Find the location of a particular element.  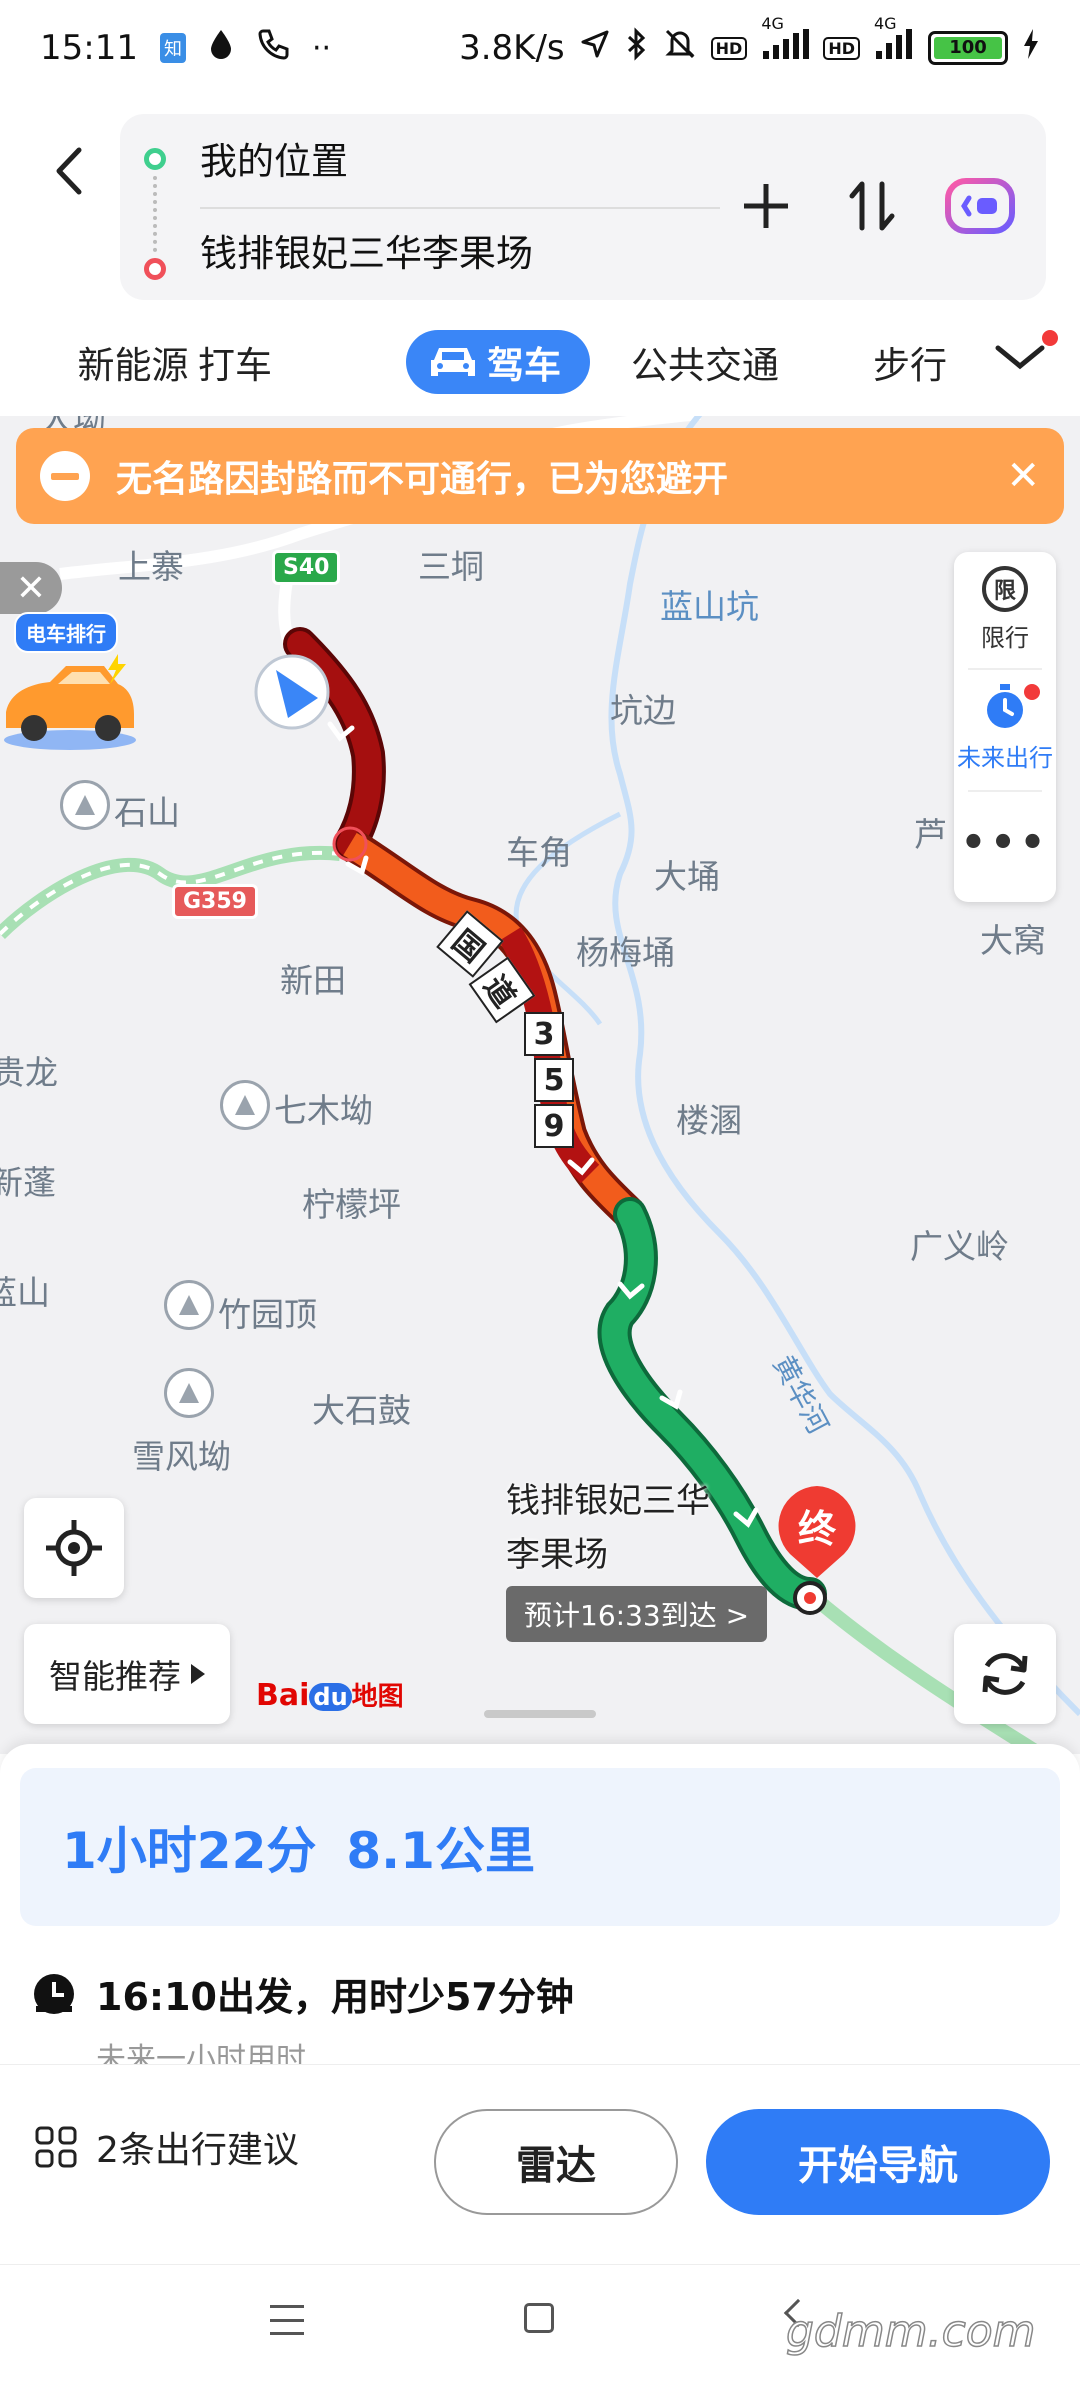

baidu-logo-paw: du is located at coordinates (330, 1697).